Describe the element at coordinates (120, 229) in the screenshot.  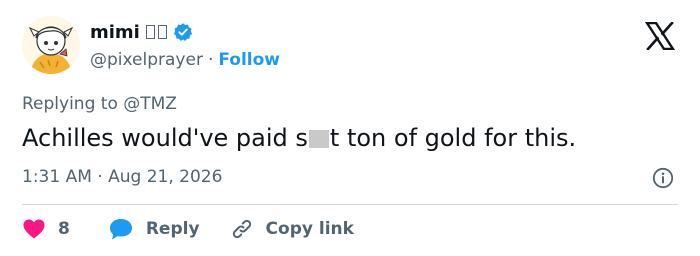
I see `reply-bubble-icon` at that location.